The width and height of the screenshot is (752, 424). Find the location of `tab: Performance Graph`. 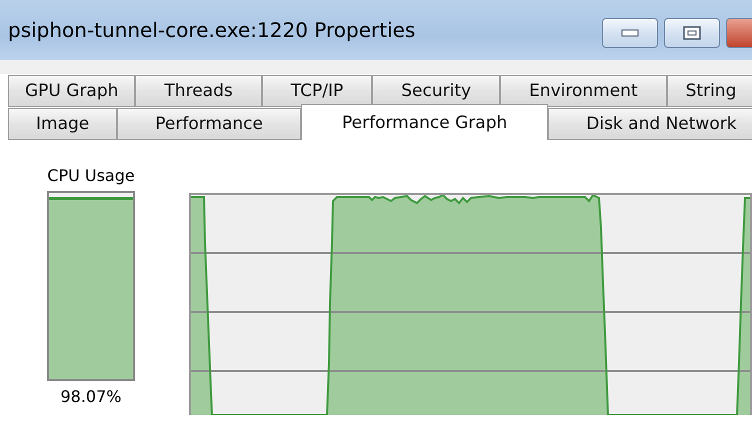

tab: Performance Graph is located at coordinates (424, 122).